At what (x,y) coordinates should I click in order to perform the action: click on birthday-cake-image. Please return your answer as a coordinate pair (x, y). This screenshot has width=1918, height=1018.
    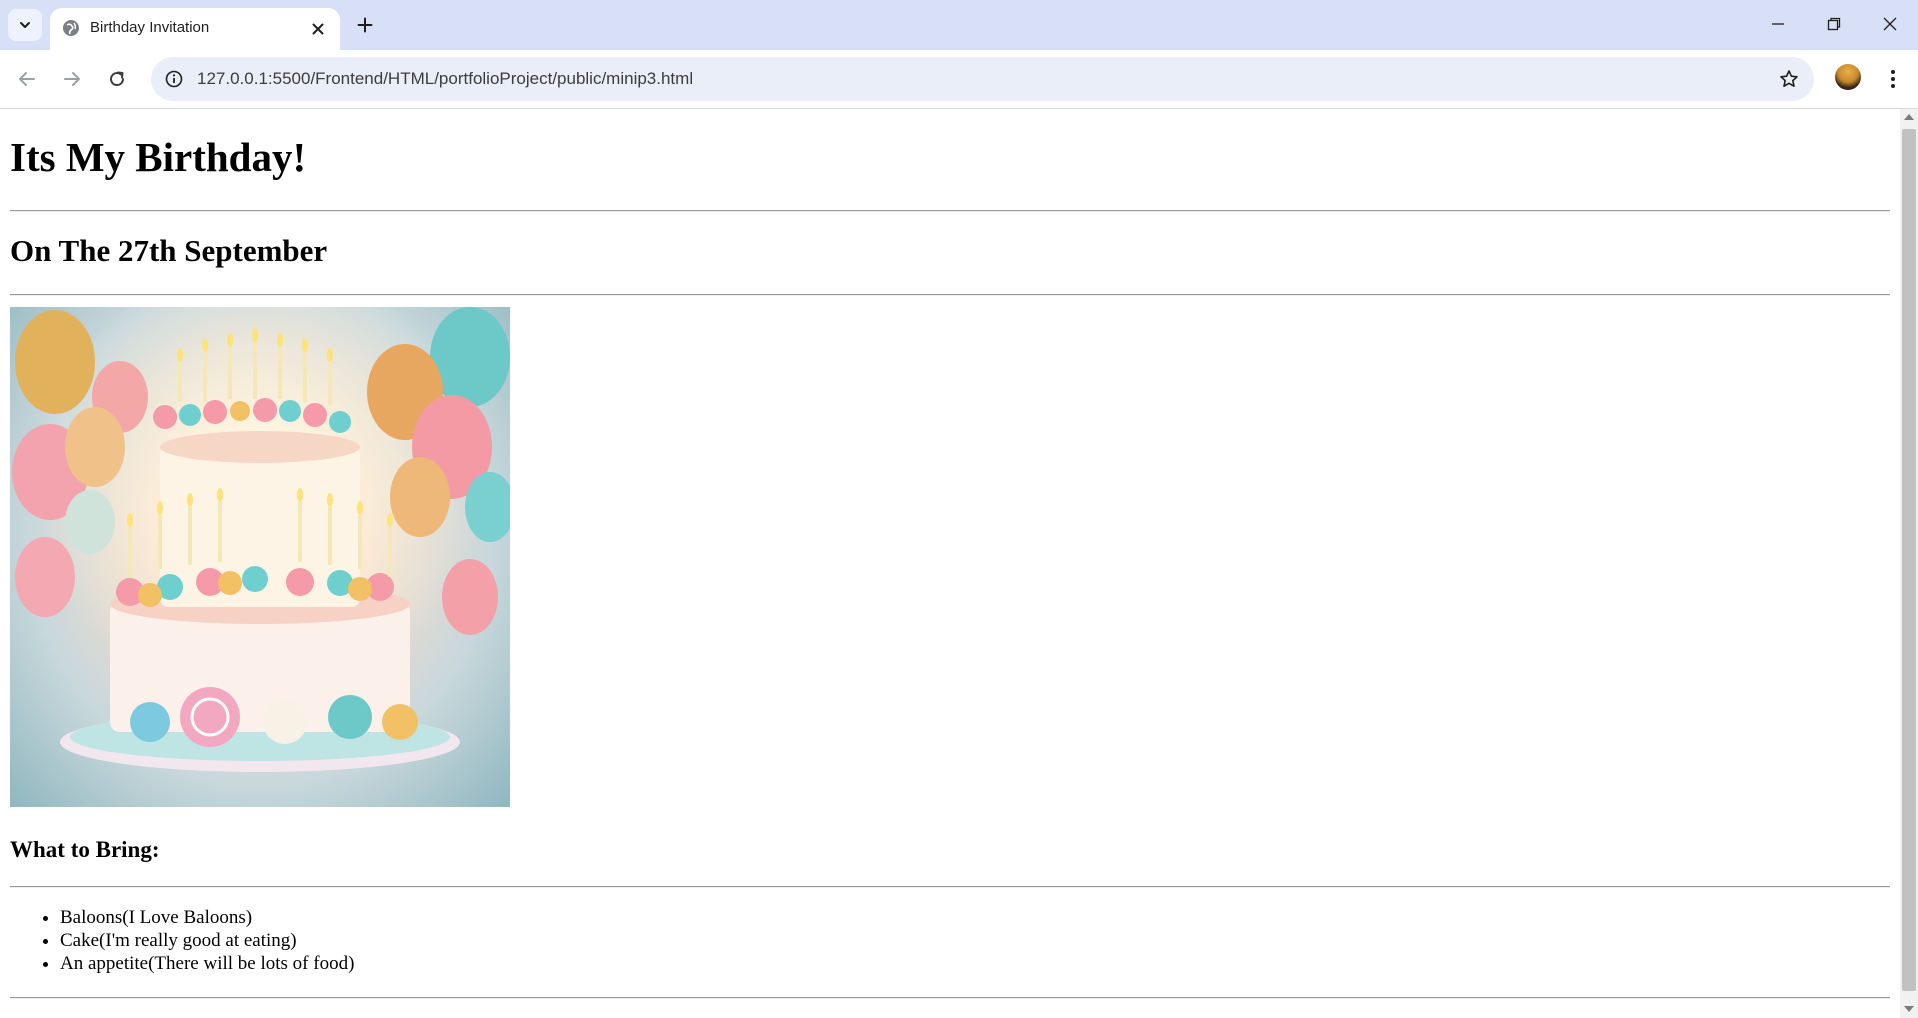
    Looking at the image, I should click on (260, 557).